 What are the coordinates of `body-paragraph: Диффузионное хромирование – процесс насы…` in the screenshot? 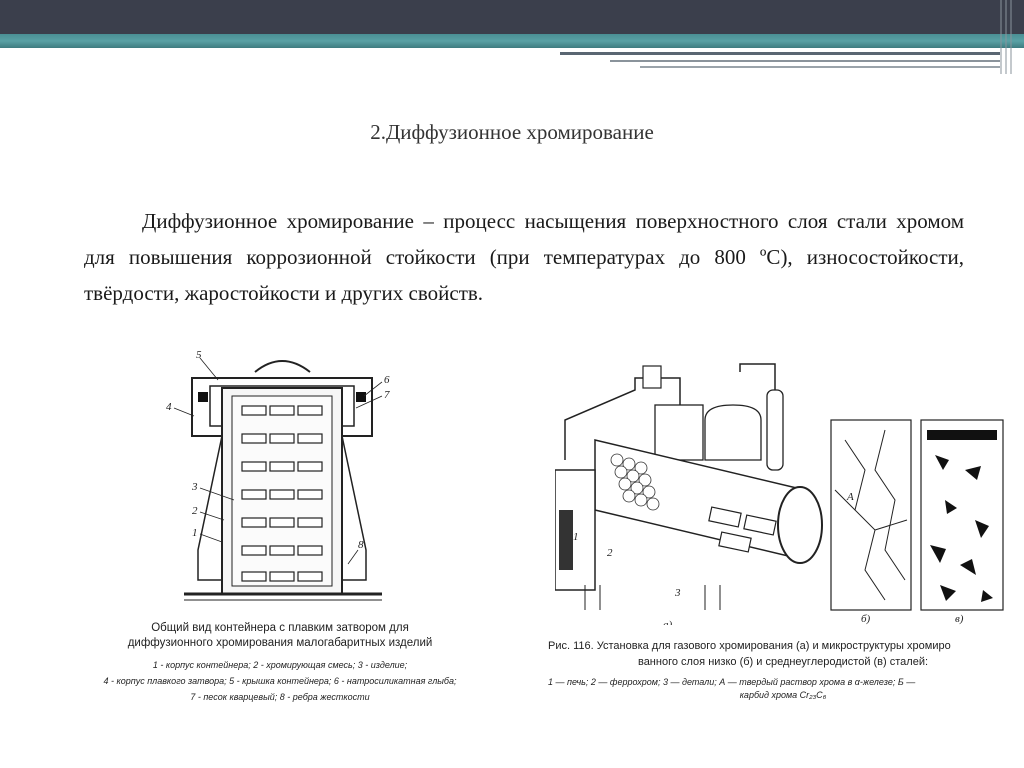 It's located at (524, 257).